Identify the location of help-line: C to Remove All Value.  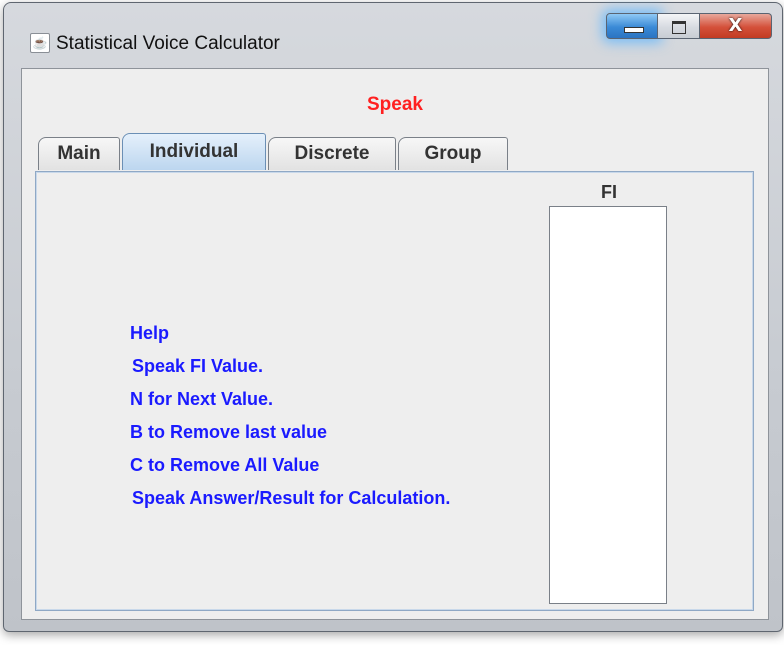
(225, 465).